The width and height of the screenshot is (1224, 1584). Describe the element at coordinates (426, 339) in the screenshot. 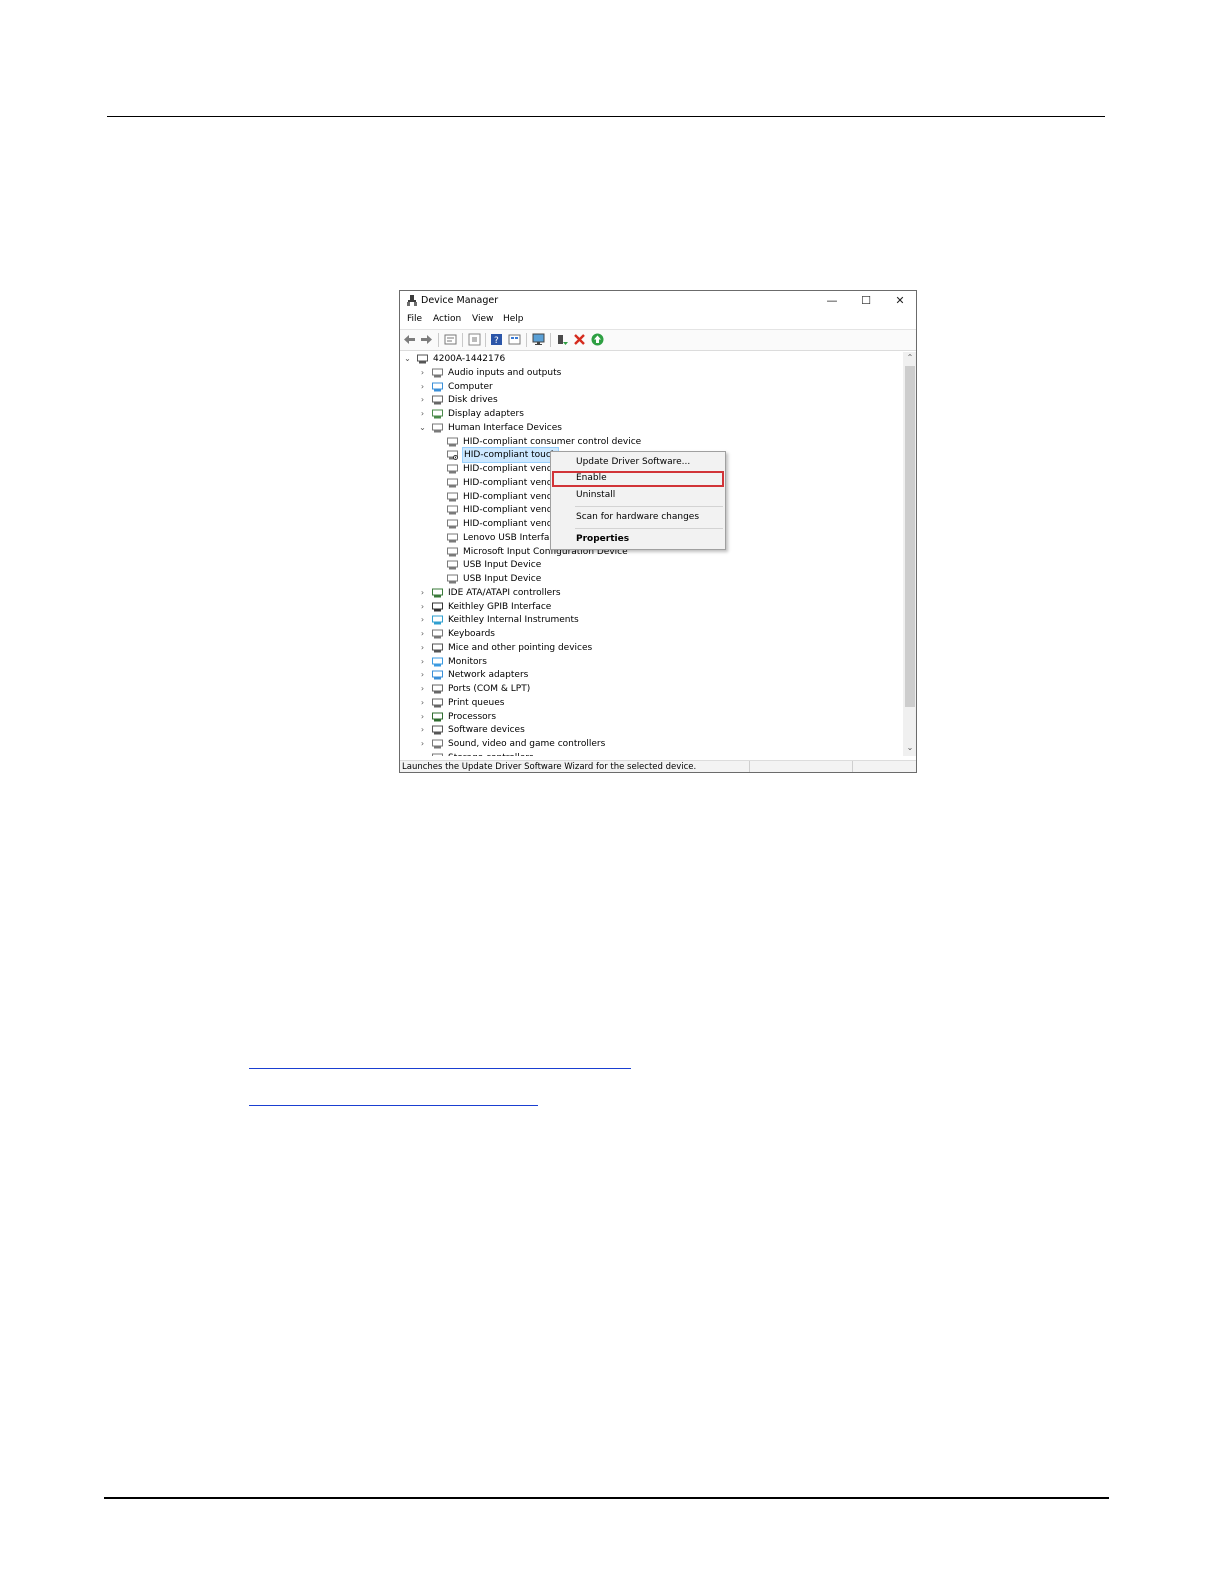

I see `forward-arrow-icon` at that location.